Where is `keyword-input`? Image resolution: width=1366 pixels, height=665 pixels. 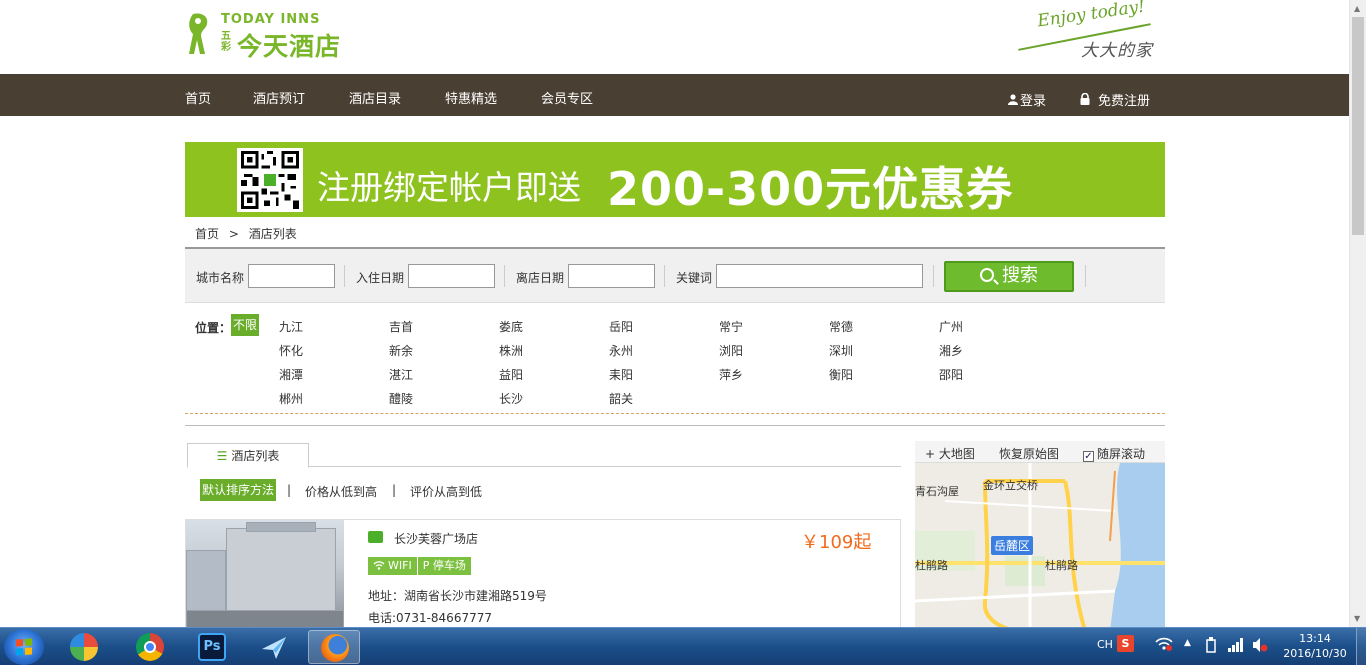 keyword-input is located at coordinates (819, 276).